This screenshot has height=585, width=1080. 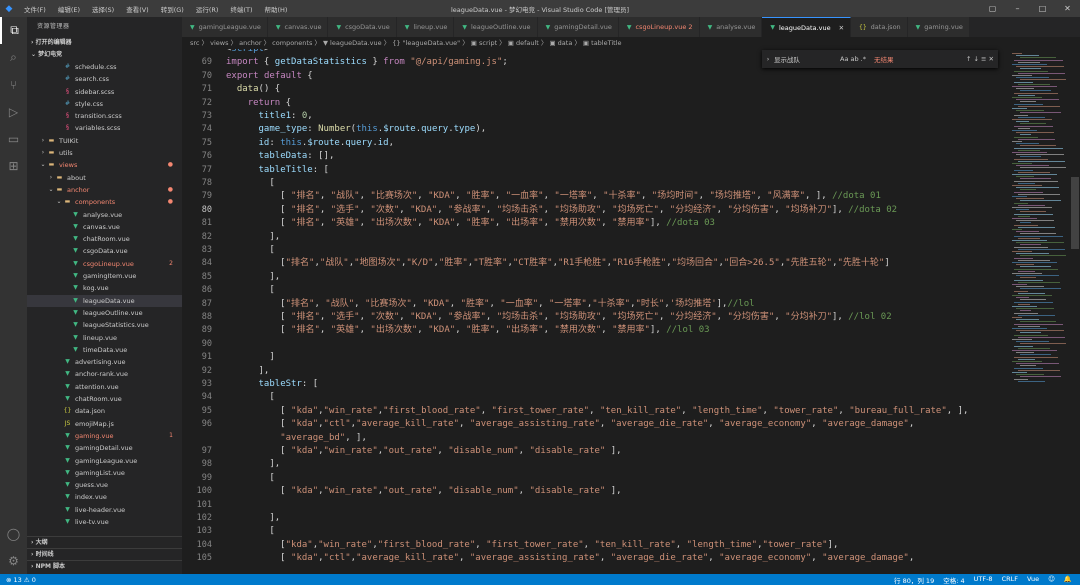 What do you see at coordinates (104, 448) in the screenshot?
I see `tree-item: ▼ gamingDetail.vue` at bounding box center [104, 448].